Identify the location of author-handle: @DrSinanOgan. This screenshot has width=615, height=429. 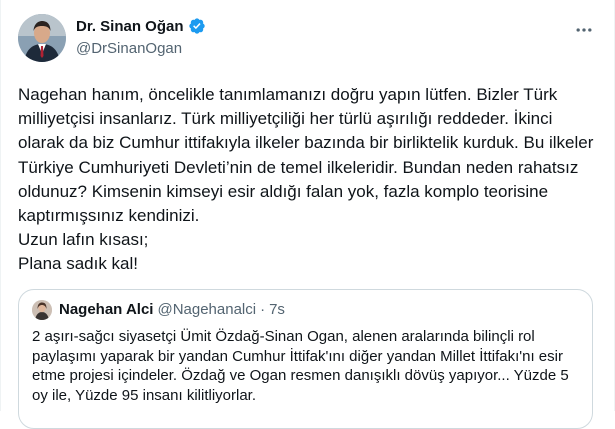
(129, 48).